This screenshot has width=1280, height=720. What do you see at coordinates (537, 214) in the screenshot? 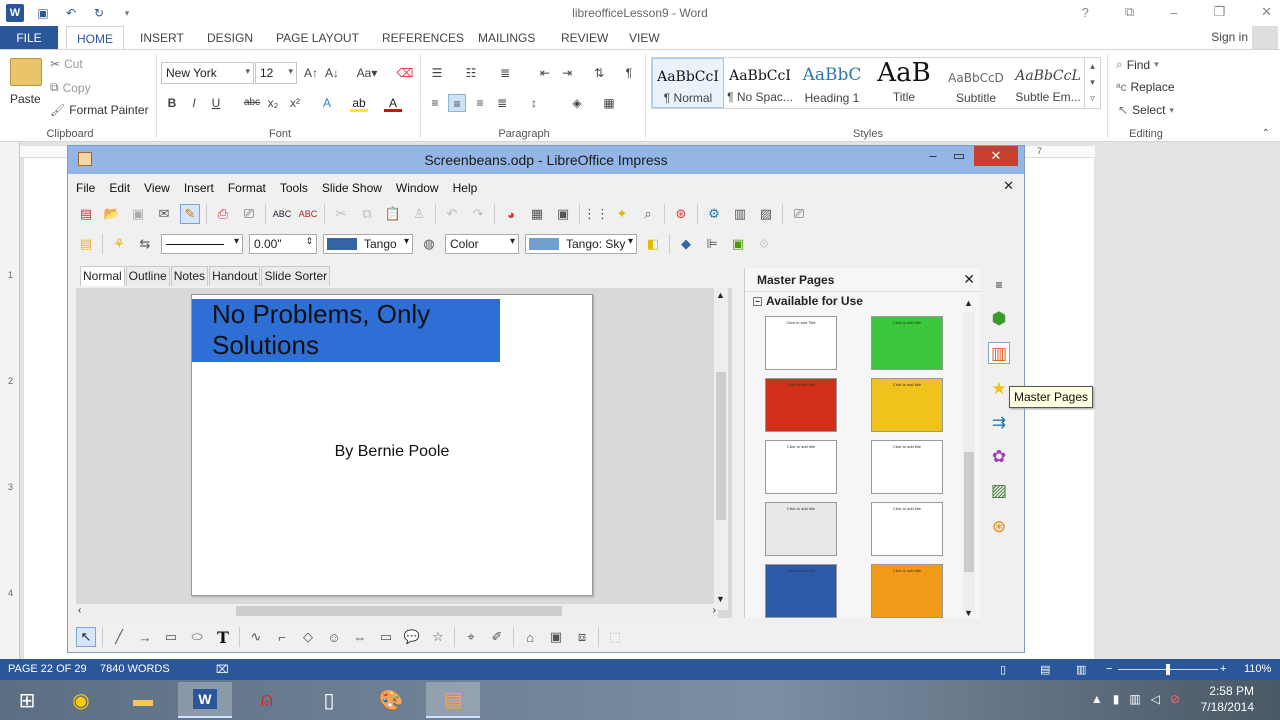
I see `table-icon: ▦` at bounding box center [537, 214].